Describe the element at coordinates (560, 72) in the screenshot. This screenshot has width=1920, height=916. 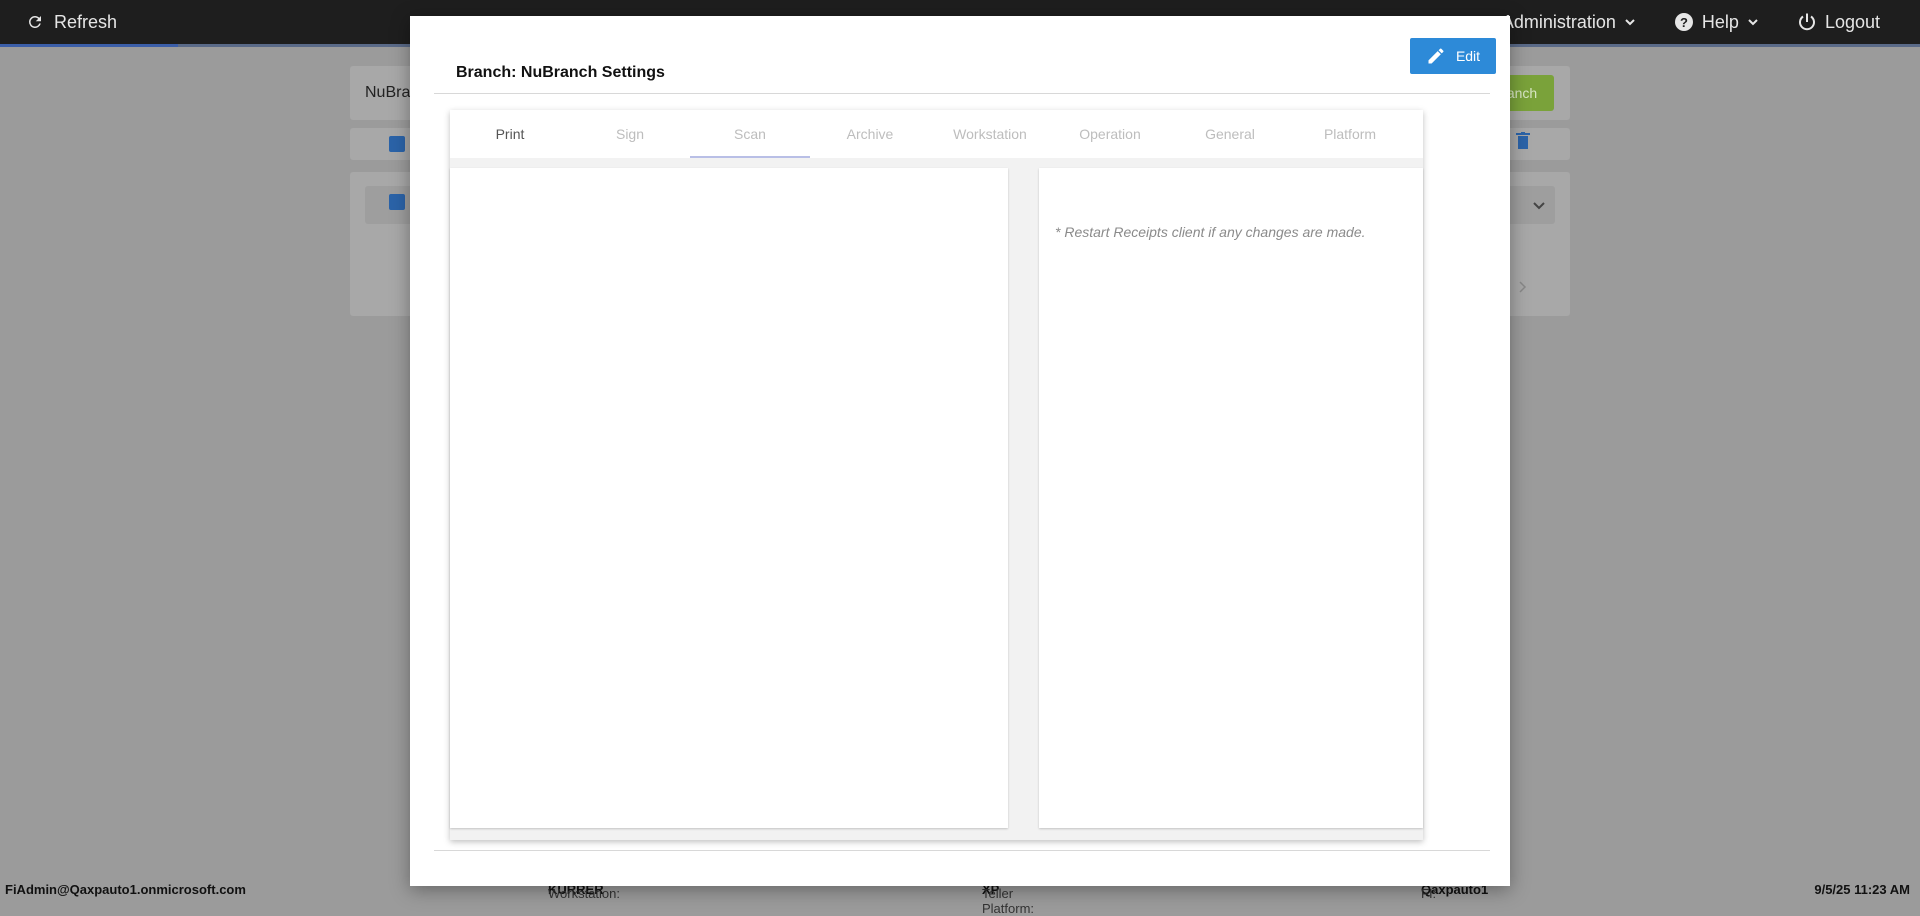
I see `modal-title: Branch: NuBranch Settings` at that location.